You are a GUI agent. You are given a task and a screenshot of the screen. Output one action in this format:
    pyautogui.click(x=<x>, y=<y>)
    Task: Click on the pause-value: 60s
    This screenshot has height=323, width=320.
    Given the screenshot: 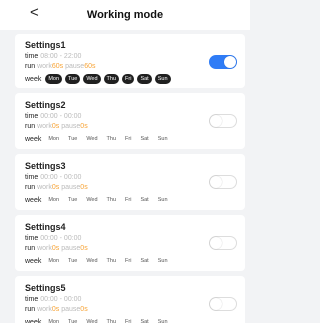 What is the action you would take?
    pyautogui.click(x=90, y=66)
    